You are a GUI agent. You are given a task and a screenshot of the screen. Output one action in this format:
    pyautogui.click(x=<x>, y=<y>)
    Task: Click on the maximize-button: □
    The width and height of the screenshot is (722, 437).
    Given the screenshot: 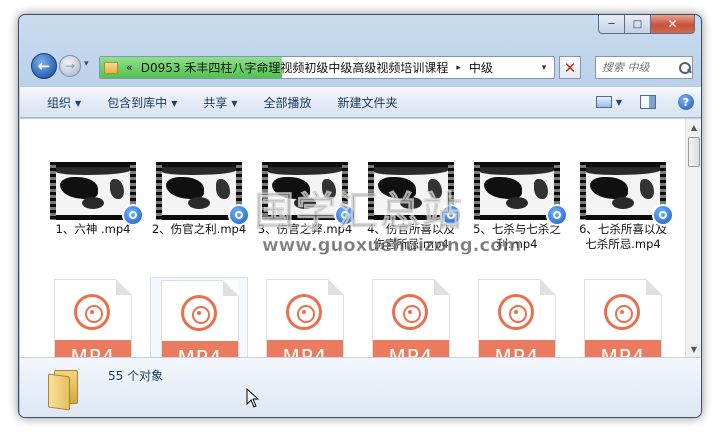 What is the action you would take?
    pyautogui.click(x=638, y=24)
    